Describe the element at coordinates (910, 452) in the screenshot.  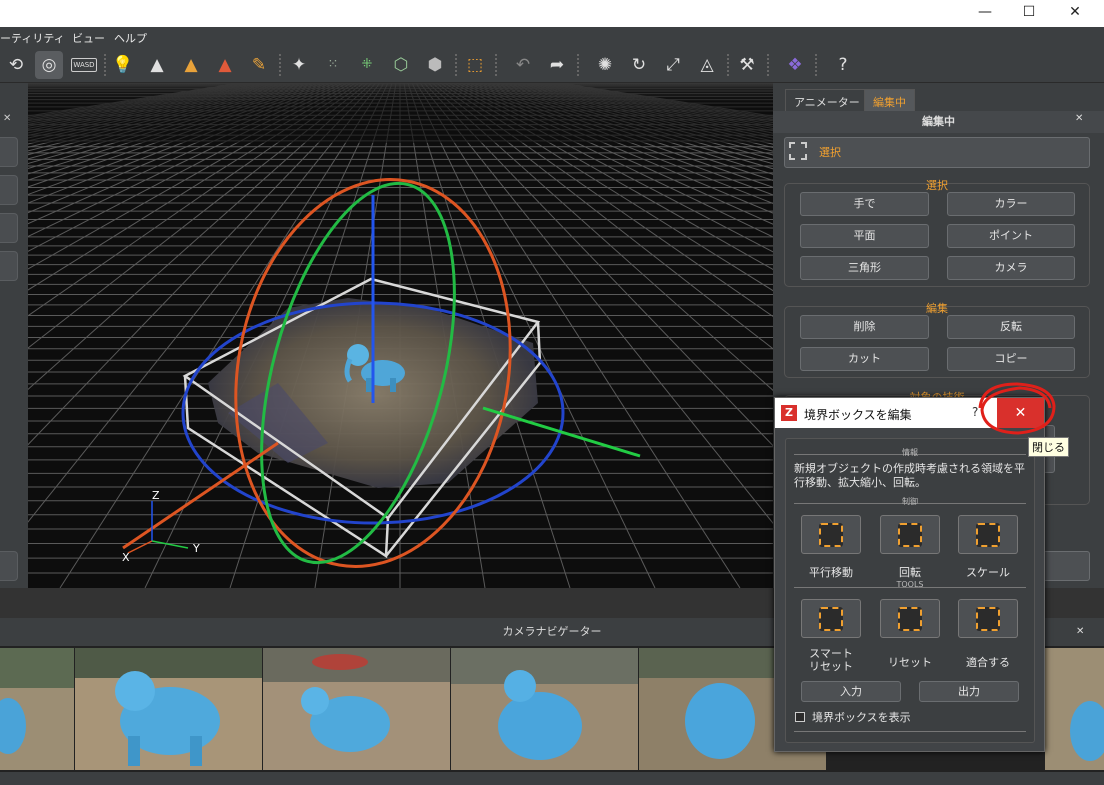
I see `info-section-header: 情報` at that location.